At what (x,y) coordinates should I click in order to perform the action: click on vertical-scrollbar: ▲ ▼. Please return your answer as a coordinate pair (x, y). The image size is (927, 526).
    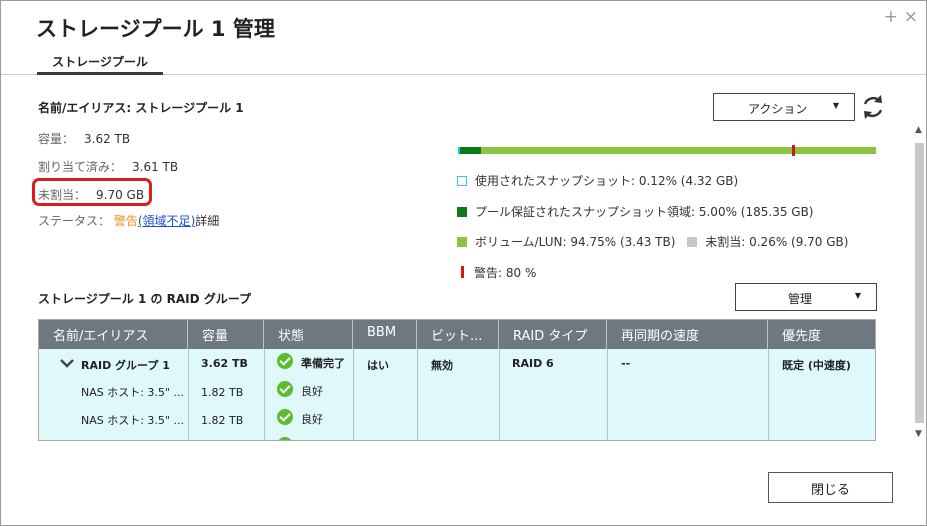
    Looking at the image, I should click on (919, 282).